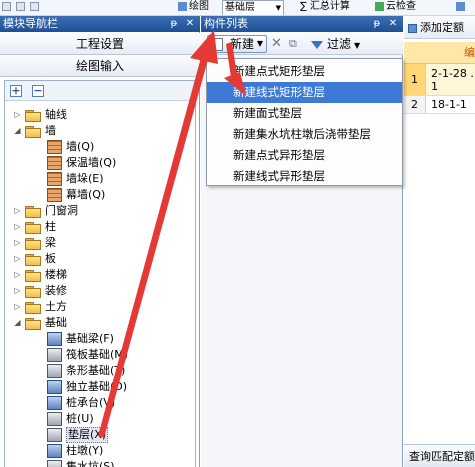  Describe the element at coordinates (100, 419) in the screenshot. I see `tree-leaf-item: 桩(U)` at that location.